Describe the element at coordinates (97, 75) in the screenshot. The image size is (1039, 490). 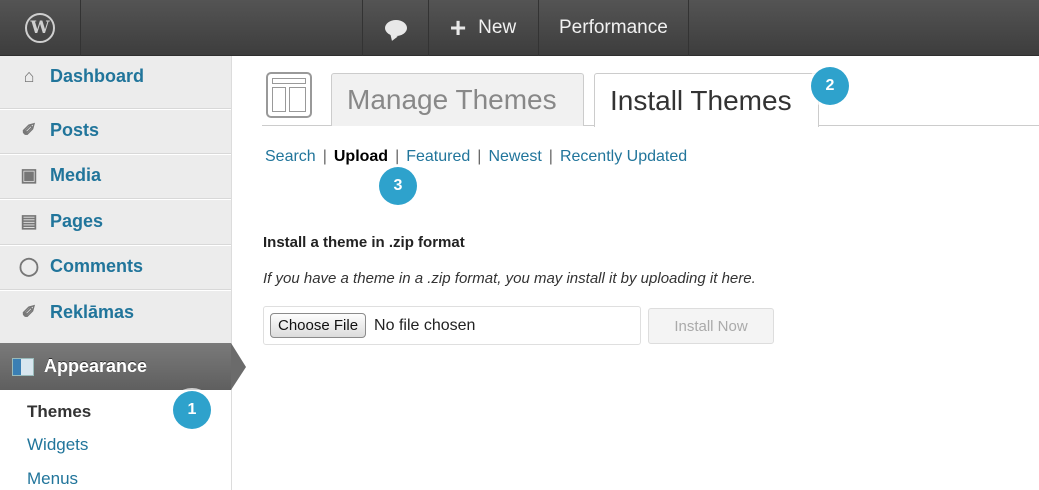
I see `menu-label: Dashboard` at that location.